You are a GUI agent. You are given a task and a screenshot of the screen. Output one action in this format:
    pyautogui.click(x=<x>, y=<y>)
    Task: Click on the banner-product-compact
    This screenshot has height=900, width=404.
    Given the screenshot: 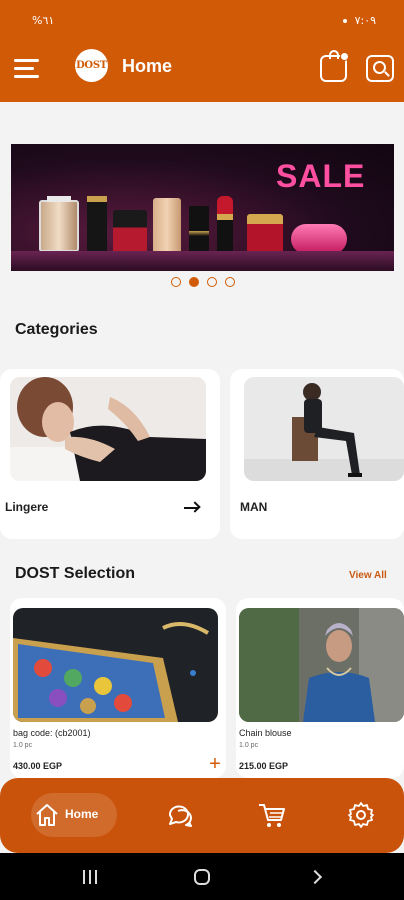 What is the action you would take?
    pyautogui.click(x=319, y=239)
    